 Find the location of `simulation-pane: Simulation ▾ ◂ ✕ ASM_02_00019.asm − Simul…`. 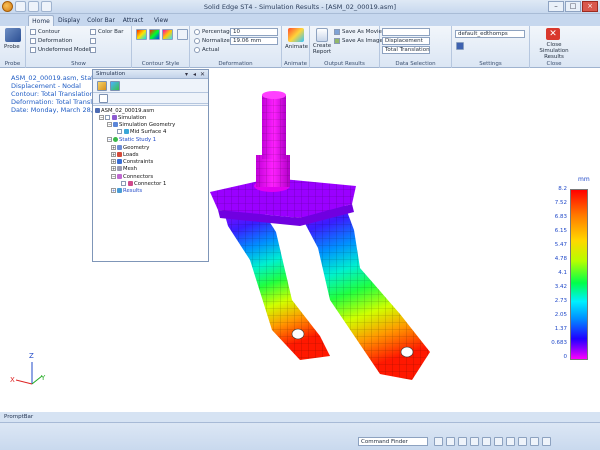

simulation-pane: Simulation ▾ ◂ ✕ ASM_02_00019.asm − Simul… is located at coordinates (150, 165).